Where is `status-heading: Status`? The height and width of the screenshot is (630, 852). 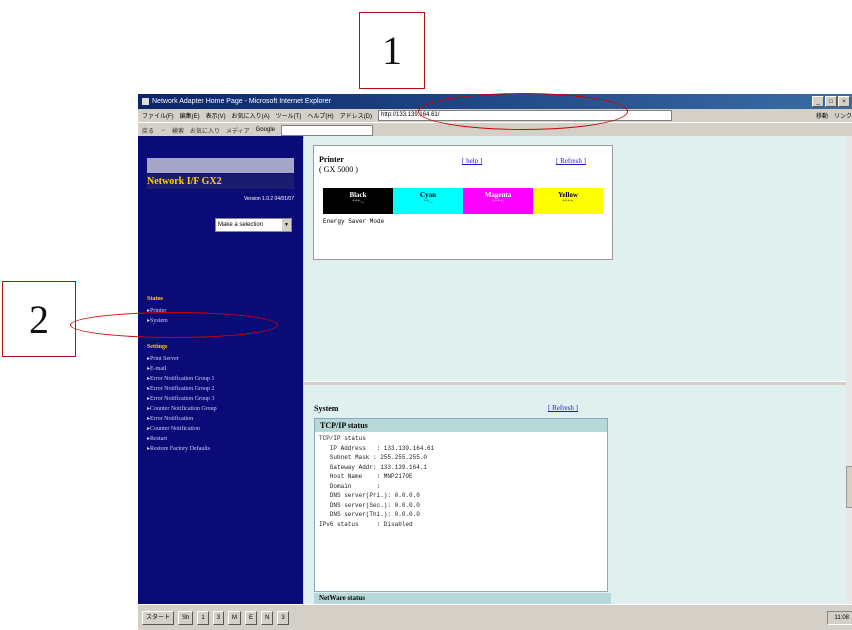
status-heading: Status is located at coordinates (155, 299).